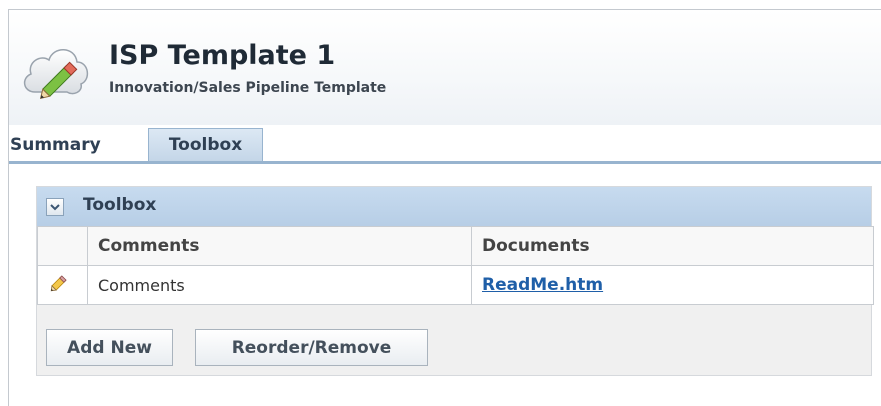  What do you see at coordinates (55, 207) in the screenshot?
I see `chevron-down-icon` at bounding box center [55, 207].